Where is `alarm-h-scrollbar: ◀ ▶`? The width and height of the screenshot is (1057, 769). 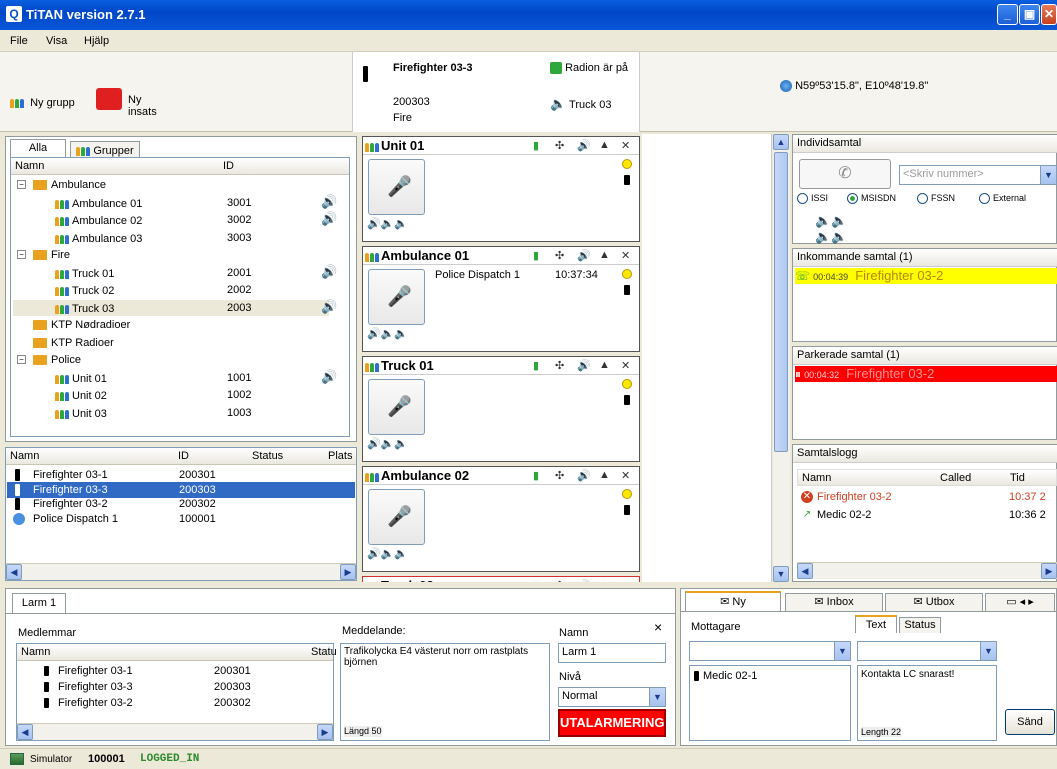
alarm-h-scrollbar: ◀ ▶ is located at coordinates (175, 731).